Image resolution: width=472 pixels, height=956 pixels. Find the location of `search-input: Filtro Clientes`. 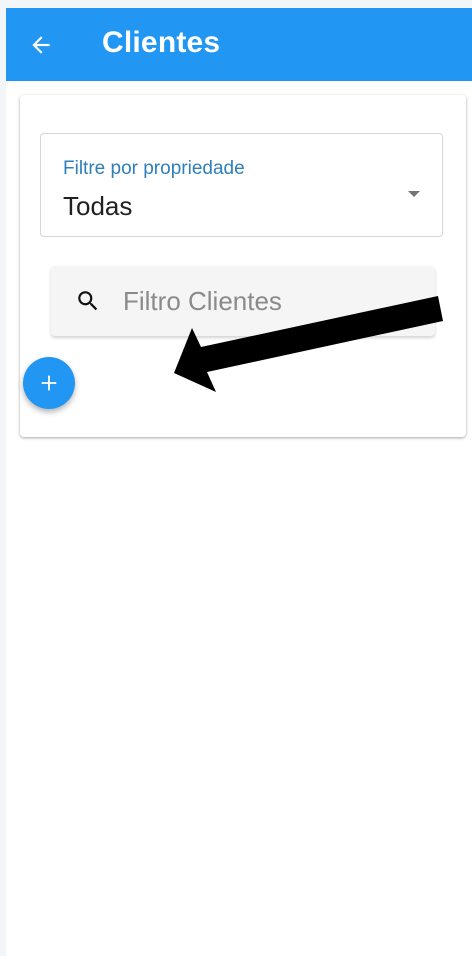

search-input: Filtro Clientes is located at coordinates (202, 301).